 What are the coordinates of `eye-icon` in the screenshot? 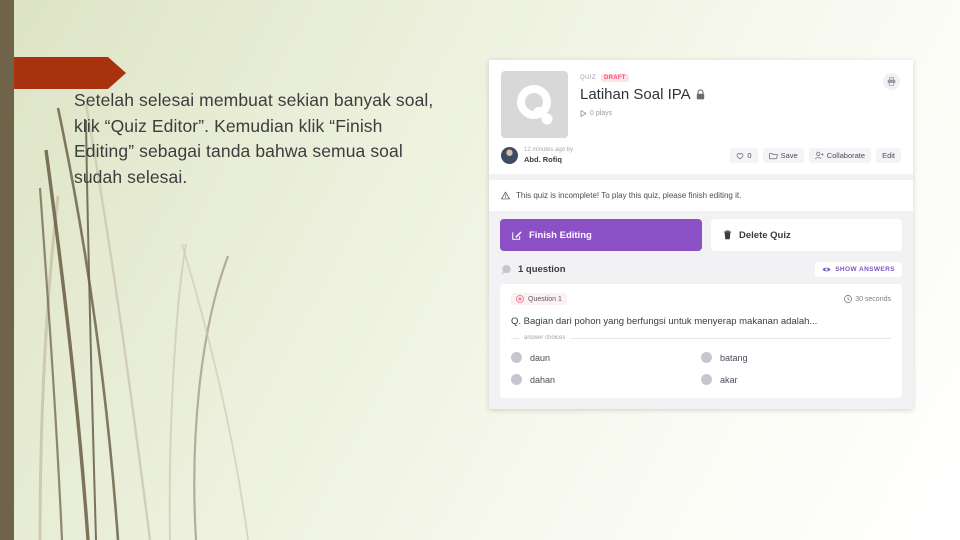 It's located at (826, 269).